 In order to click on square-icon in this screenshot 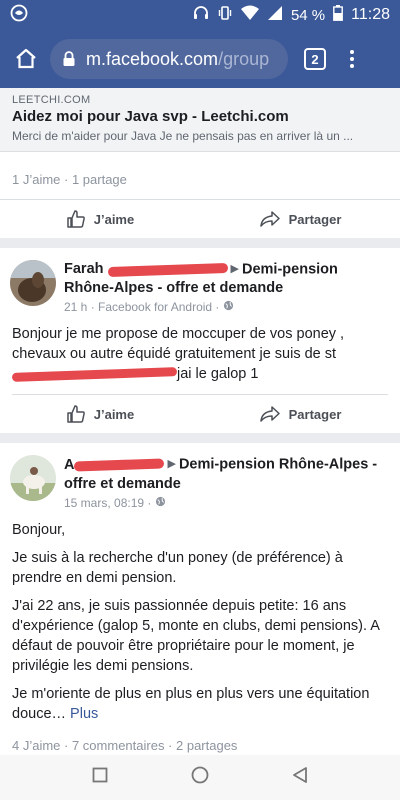, I will do `click(100, 775)`.